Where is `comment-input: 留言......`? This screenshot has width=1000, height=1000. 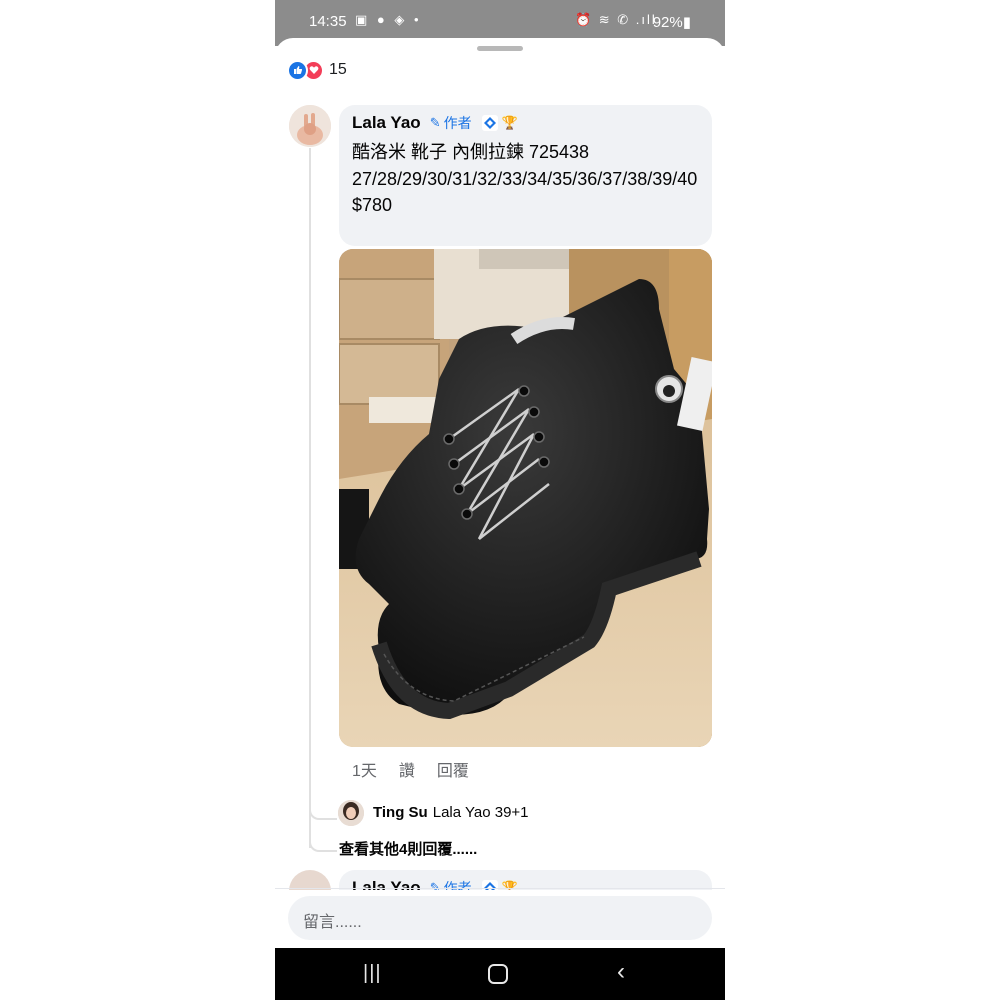
comment-input: 留言...... is located at coordinates (500, 918).